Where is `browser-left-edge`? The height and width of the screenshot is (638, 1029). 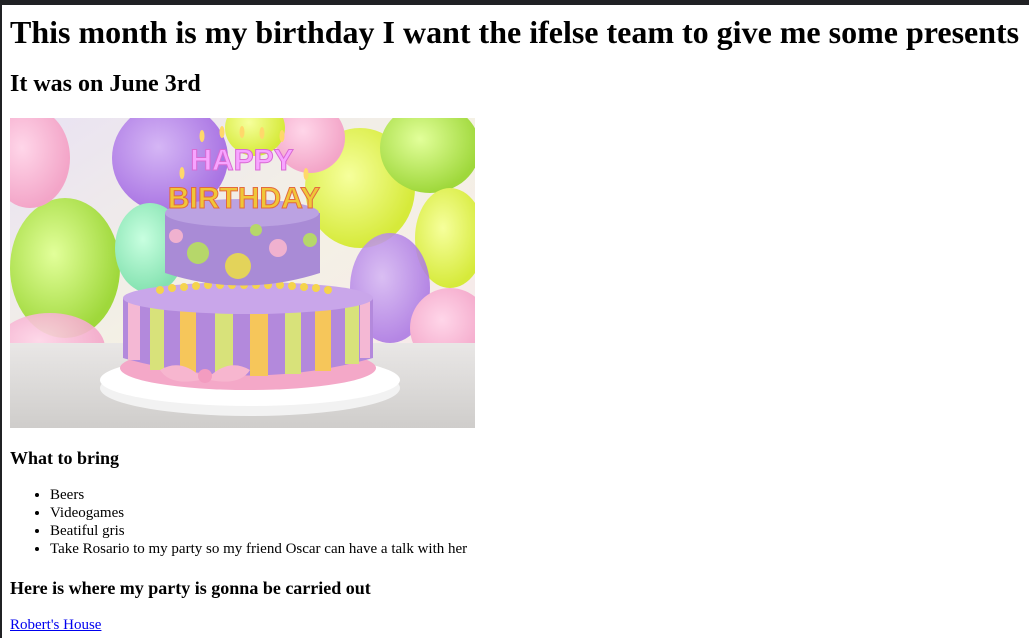
browser-left-edge is located at coordinates (1, 321).